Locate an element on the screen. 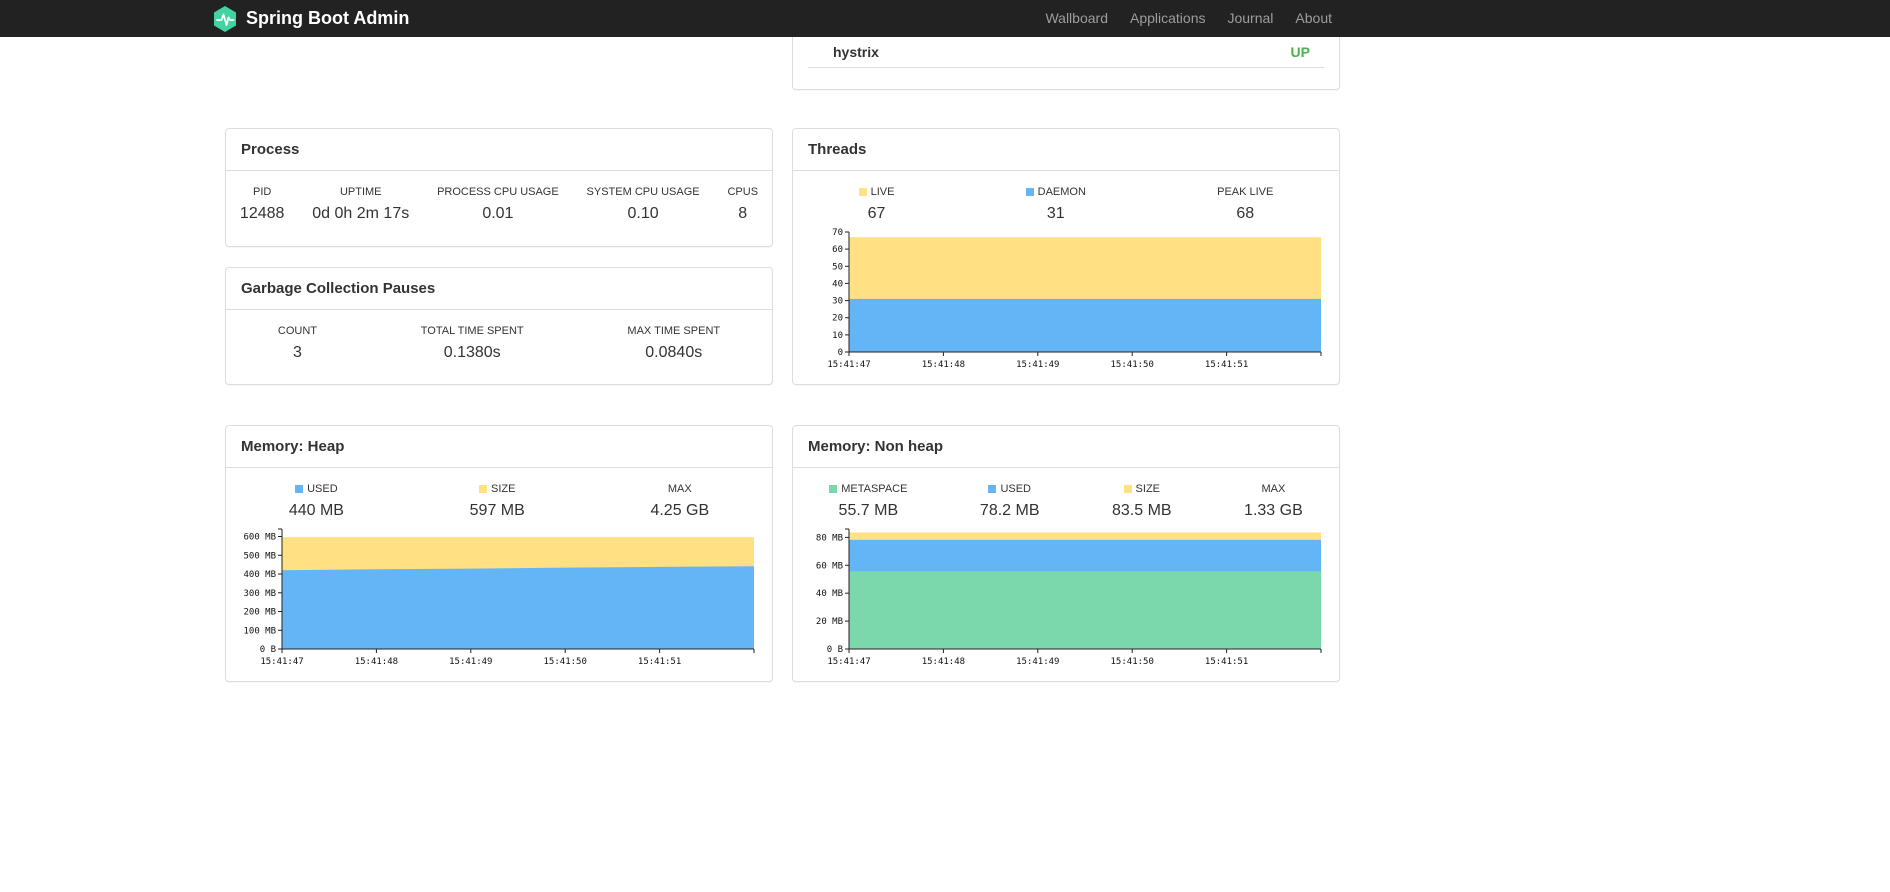 This screenshot has width=1890, height=892. svg-text: 500 MB is located at coordinates (259, 556).